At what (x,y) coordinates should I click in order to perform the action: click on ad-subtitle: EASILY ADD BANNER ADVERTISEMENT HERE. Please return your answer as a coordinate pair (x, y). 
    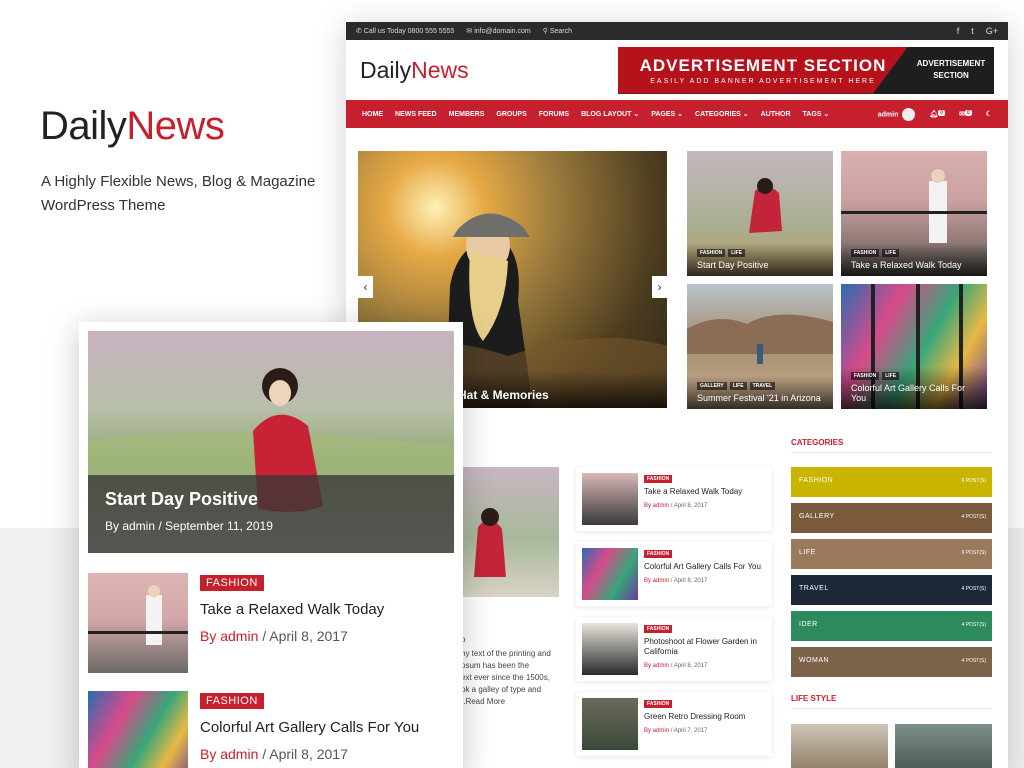
    Looking at the image, I should click on (763, 81).